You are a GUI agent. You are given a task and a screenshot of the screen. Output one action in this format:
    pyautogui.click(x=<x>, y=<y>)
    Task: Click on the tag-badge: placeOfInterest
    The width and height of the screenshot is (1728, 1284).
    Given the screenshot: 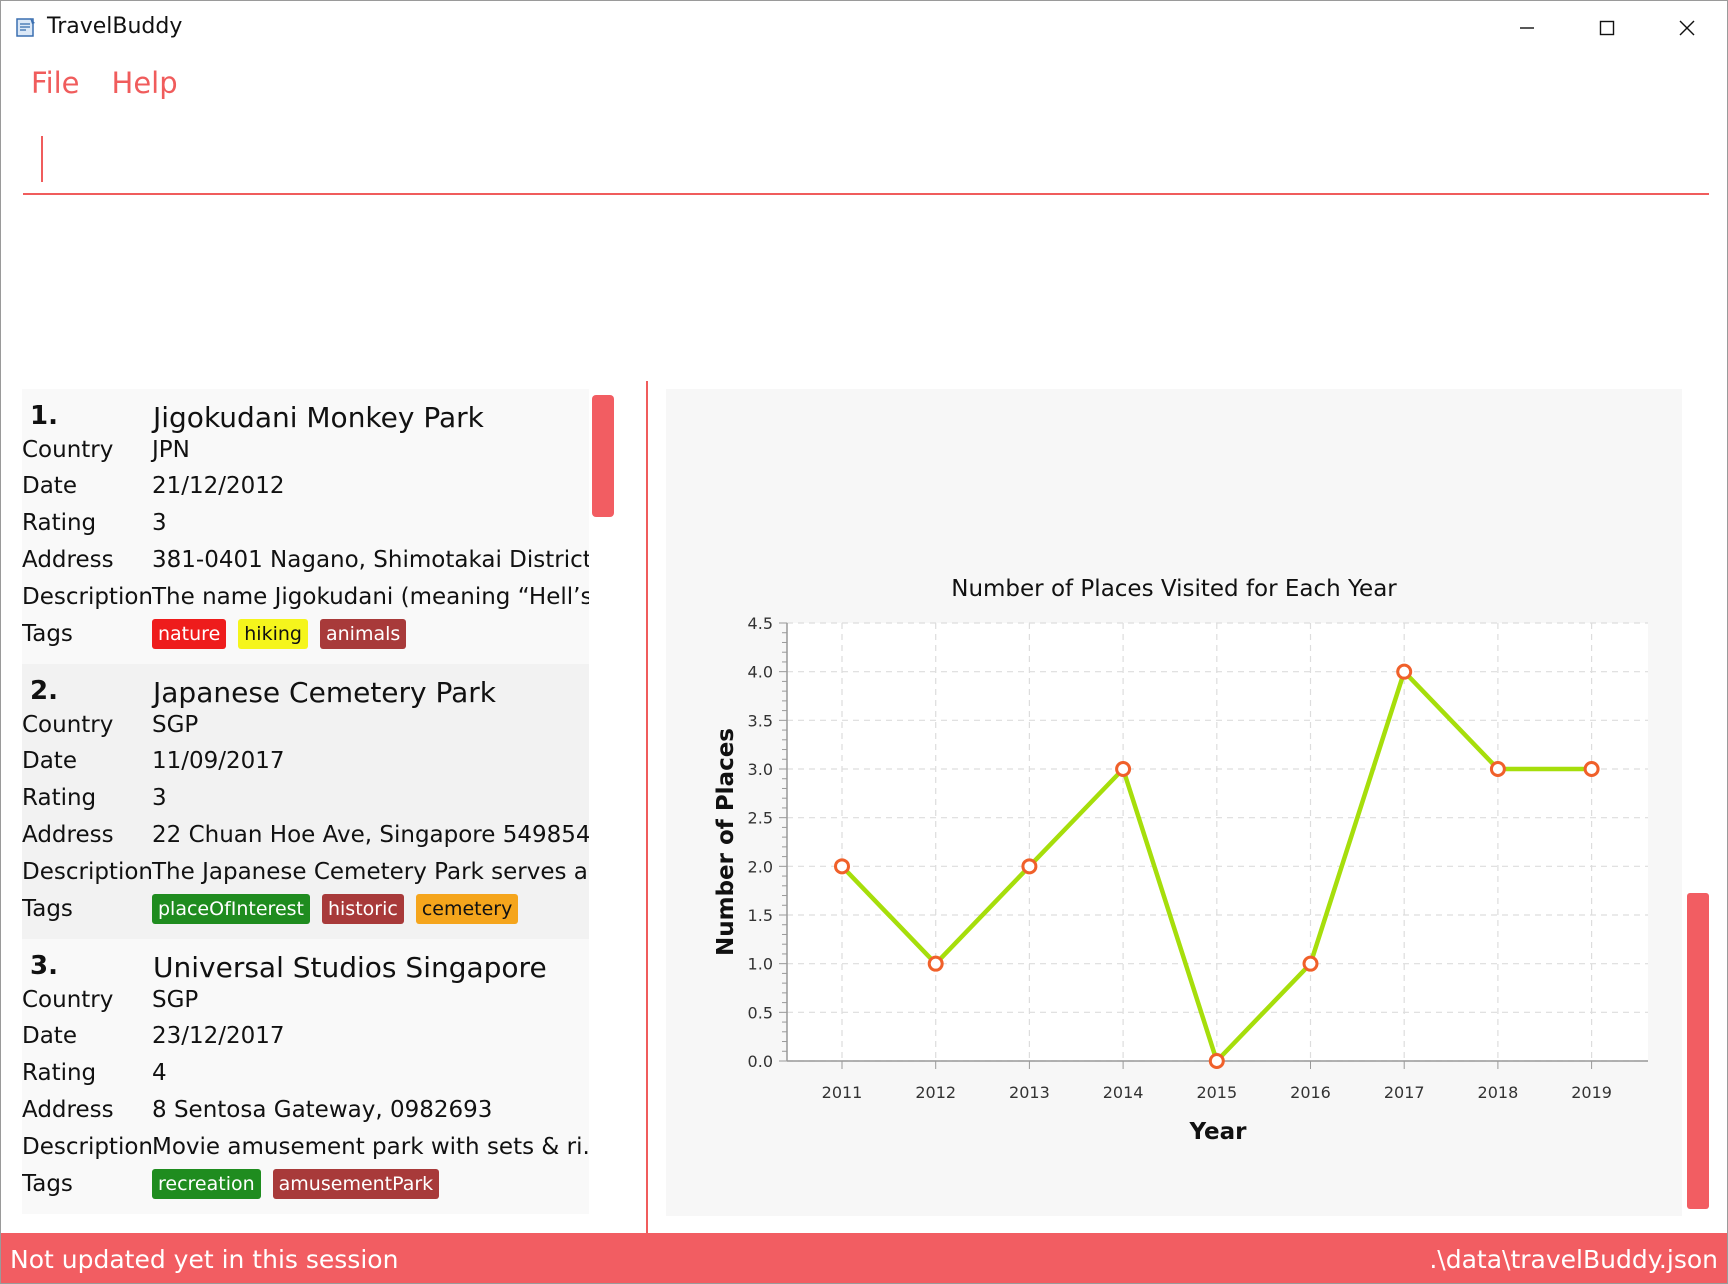 What is the action you would take?
    pyautogui.click(x=231, y=909)
    